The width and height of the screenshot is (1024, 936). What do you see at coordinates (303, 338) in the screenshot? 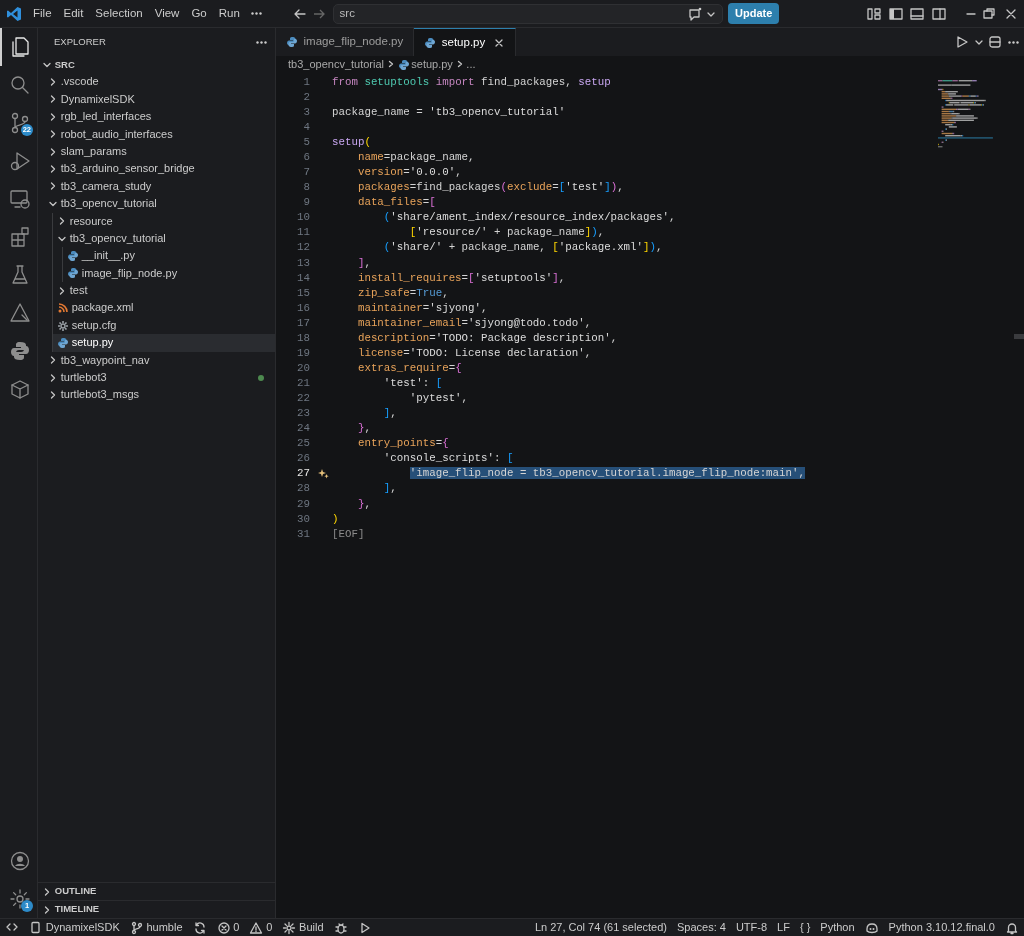
I see `line-number: 18` at bounding box center [303, 338].